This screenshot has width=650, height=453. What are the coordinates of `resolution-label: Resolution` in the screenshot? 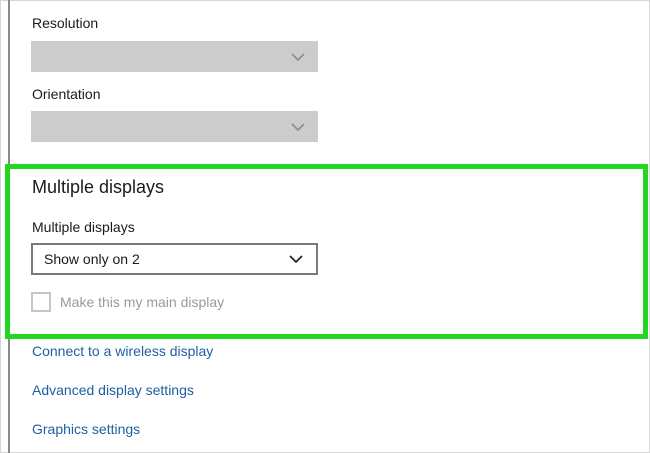 It's located at (65, 23).